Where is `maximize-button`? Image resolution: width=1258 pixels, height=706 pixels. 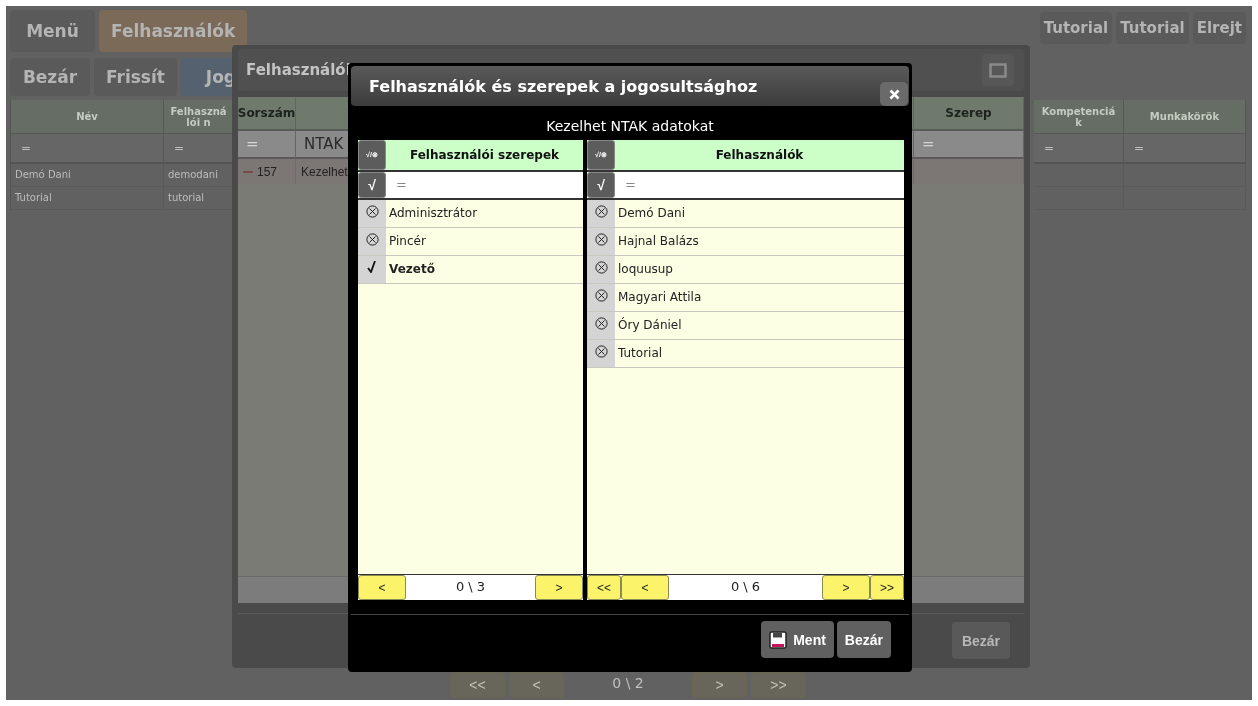
maximize-button is located at coordinates (998, 70).